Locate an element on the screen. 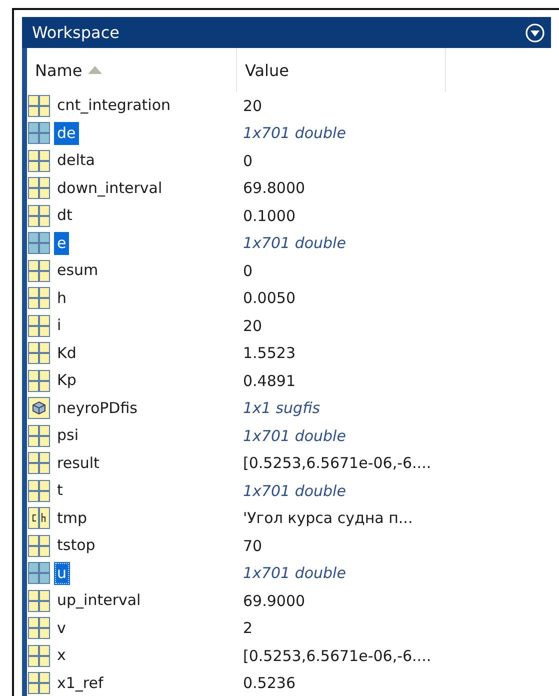 This screenshot has width=559, height=696. variable-name: neyroPDfis is located at coordinates (97, 408).